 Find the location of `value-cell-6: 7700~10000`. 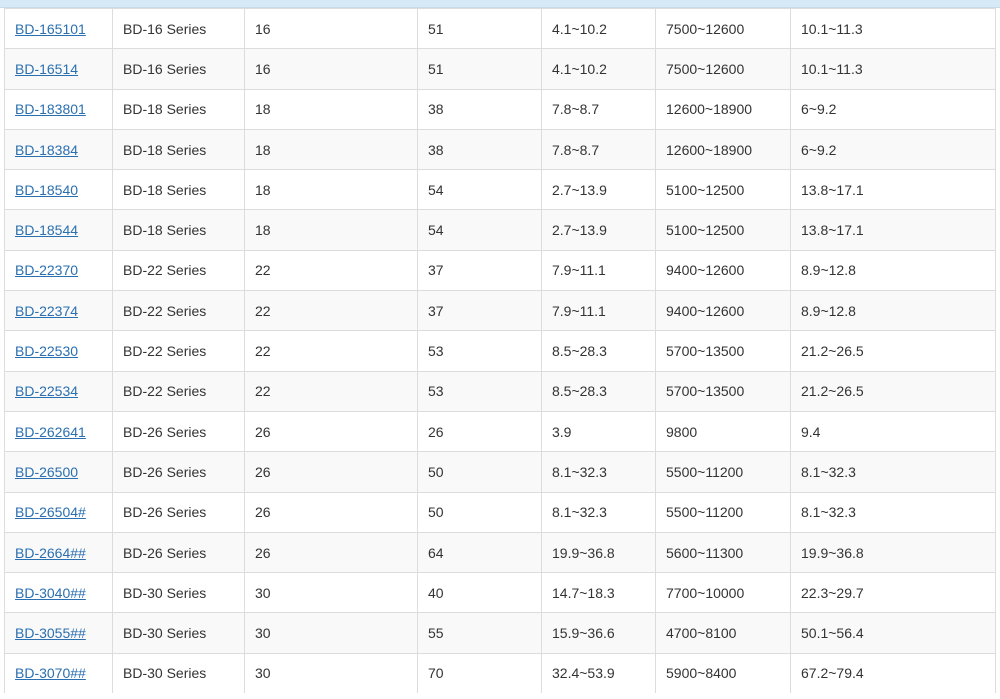

value-cell-6: 7700~10000 is located at coordinates (723, 593).